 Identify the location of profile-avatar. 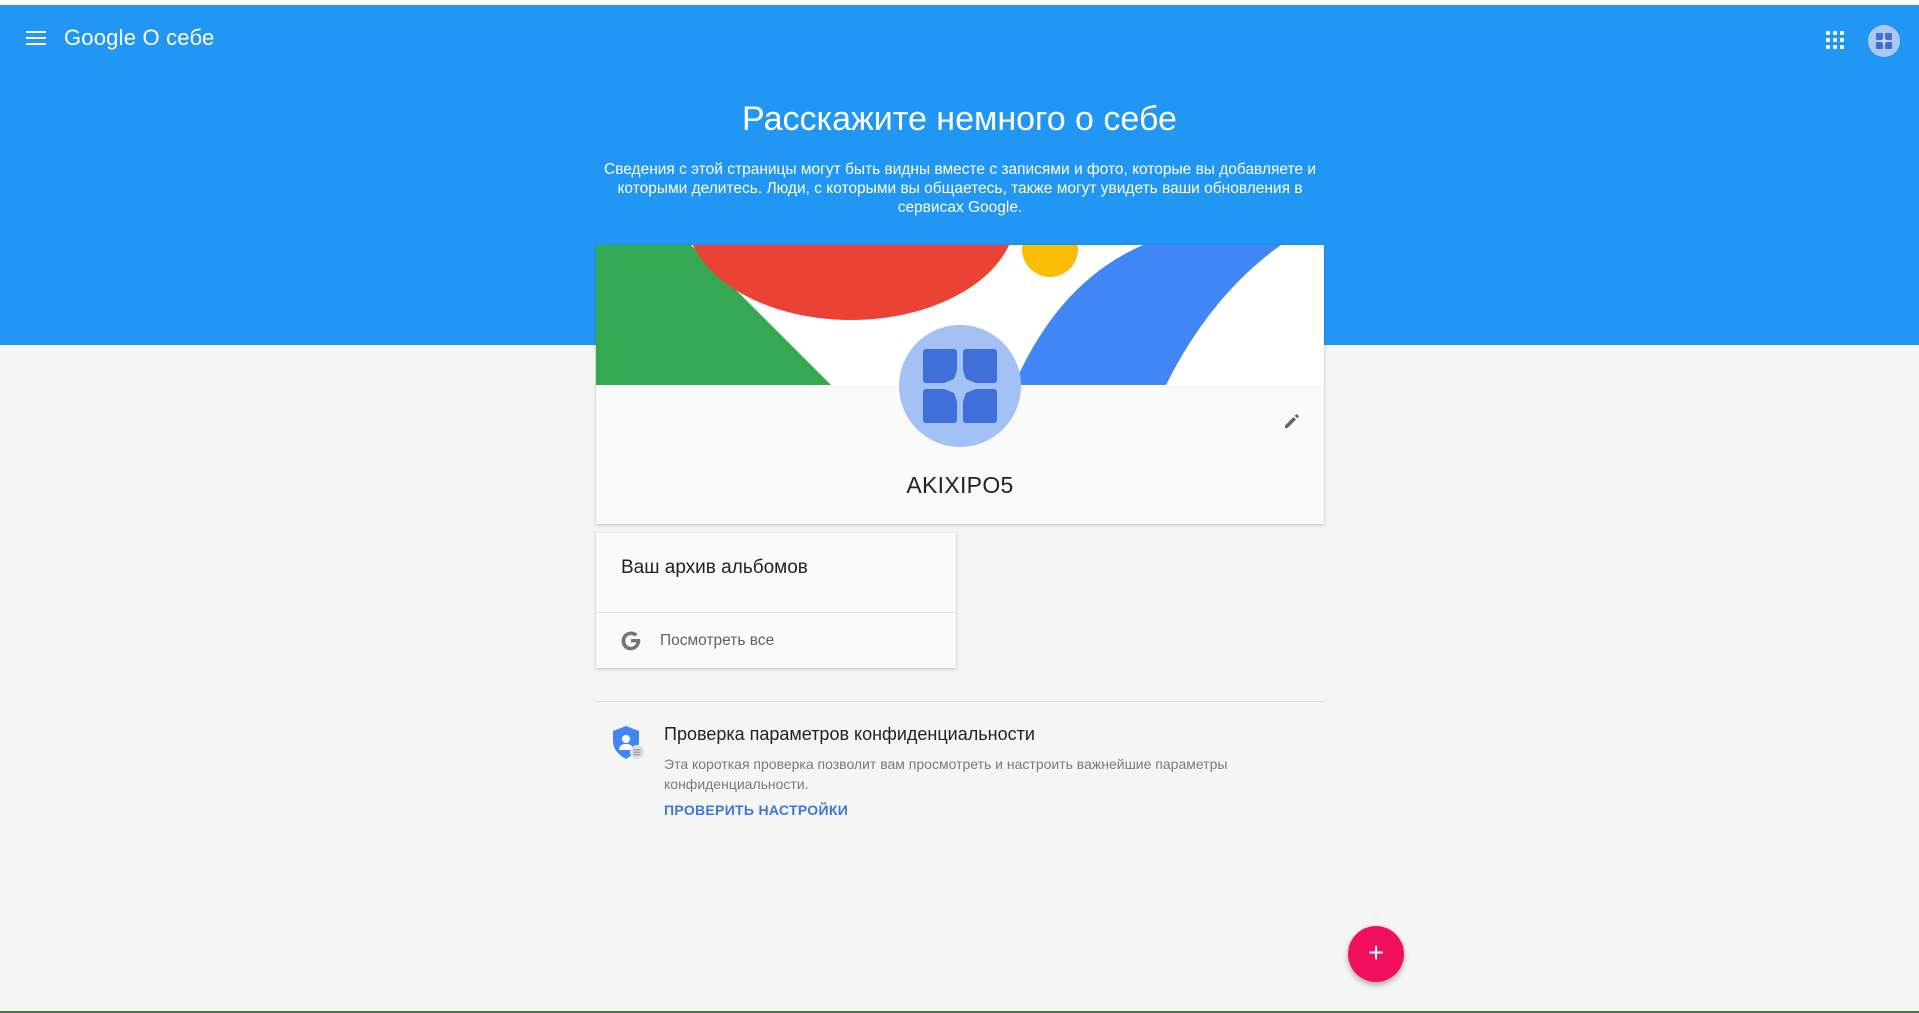
(960, 386).